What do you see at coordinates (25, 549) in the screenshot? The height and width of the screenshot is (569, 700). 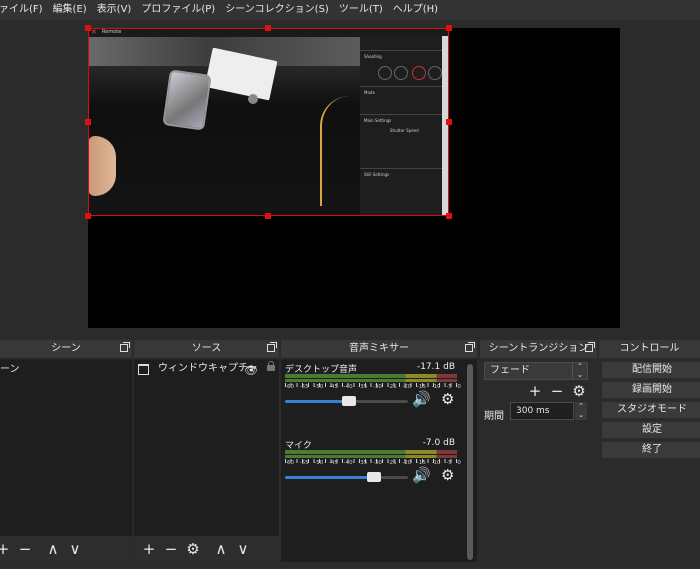 I see `remove-scene-button: −` at bounding box center [25, 549].